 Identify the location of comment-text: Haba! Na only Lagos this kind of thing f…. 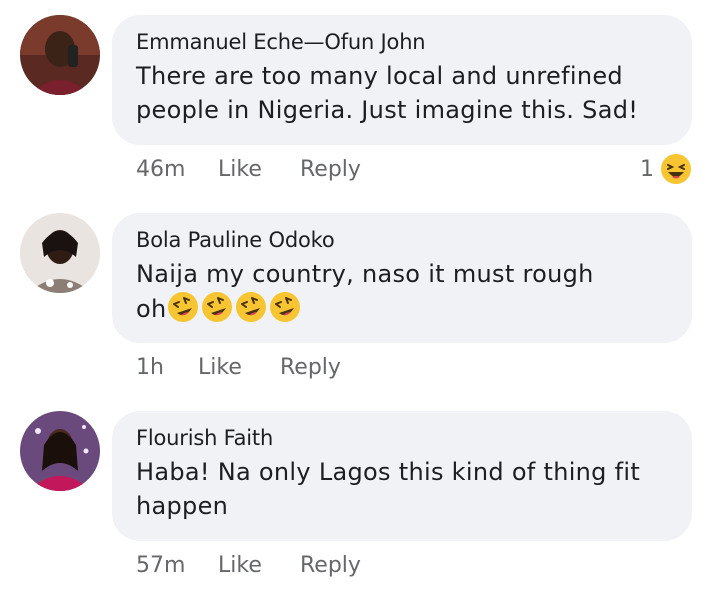
(388, 489).